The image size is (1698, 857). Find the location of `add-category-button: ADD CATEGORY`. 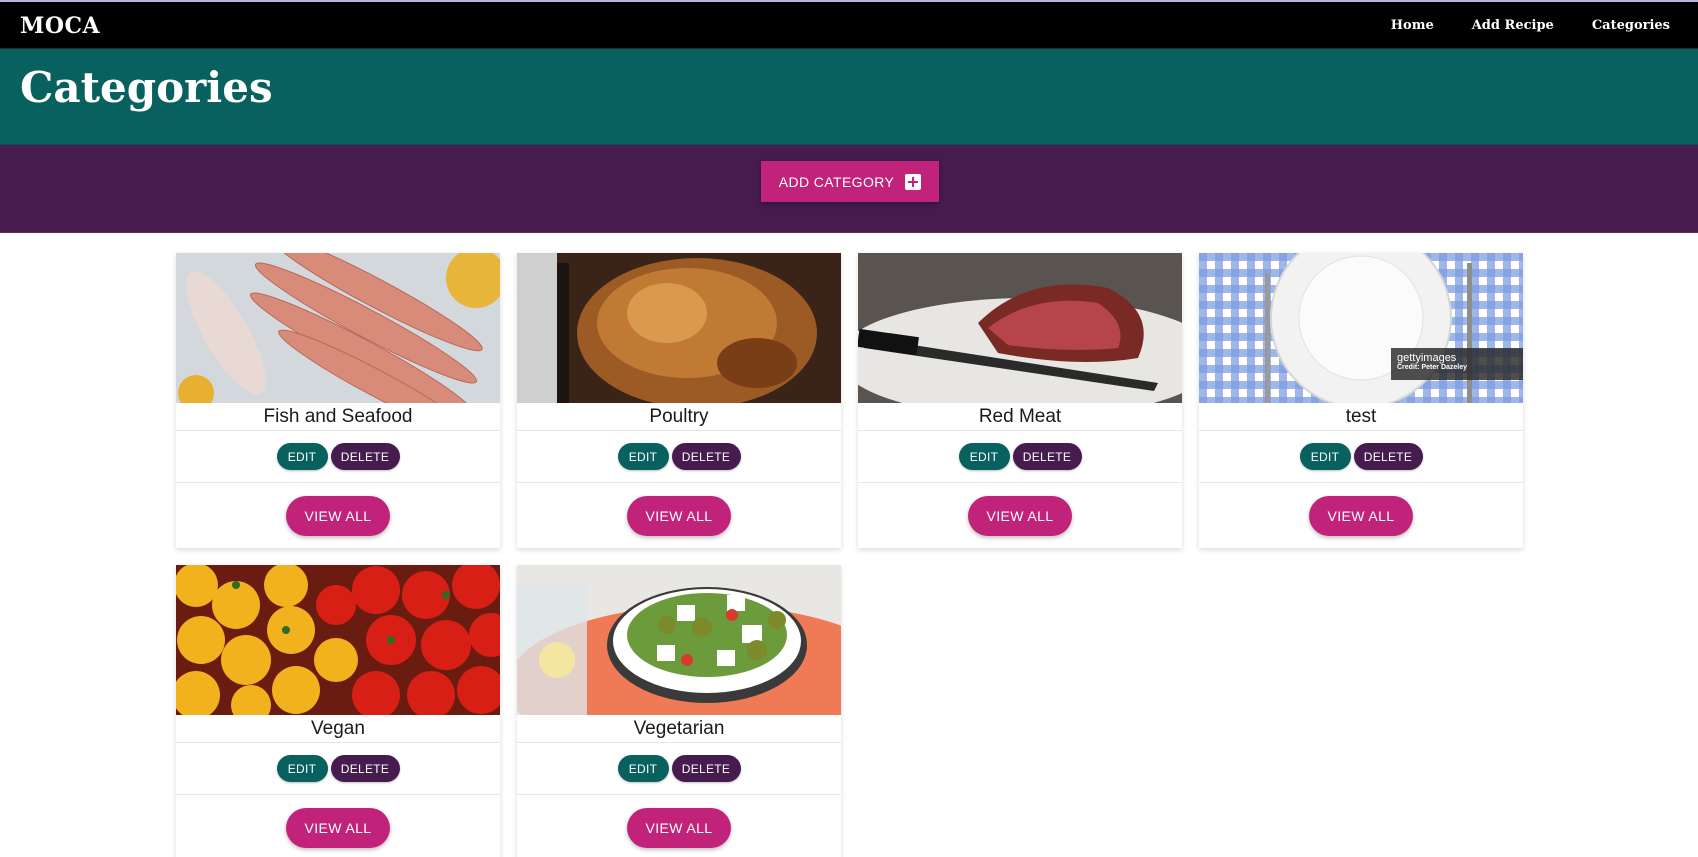

add-category-button: ADD CATEGORY is located at coordinates (850, 181).